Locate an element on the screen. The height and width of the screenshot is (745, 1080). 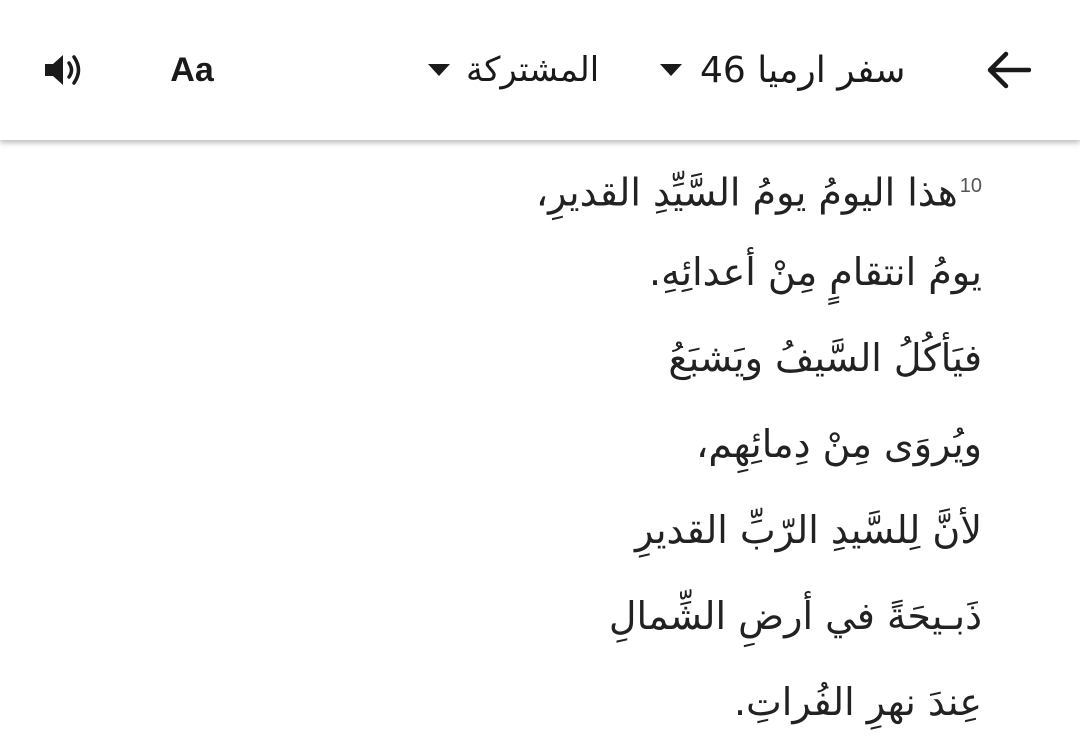
arrow-left-icon is located at coordinates (1009, 70).